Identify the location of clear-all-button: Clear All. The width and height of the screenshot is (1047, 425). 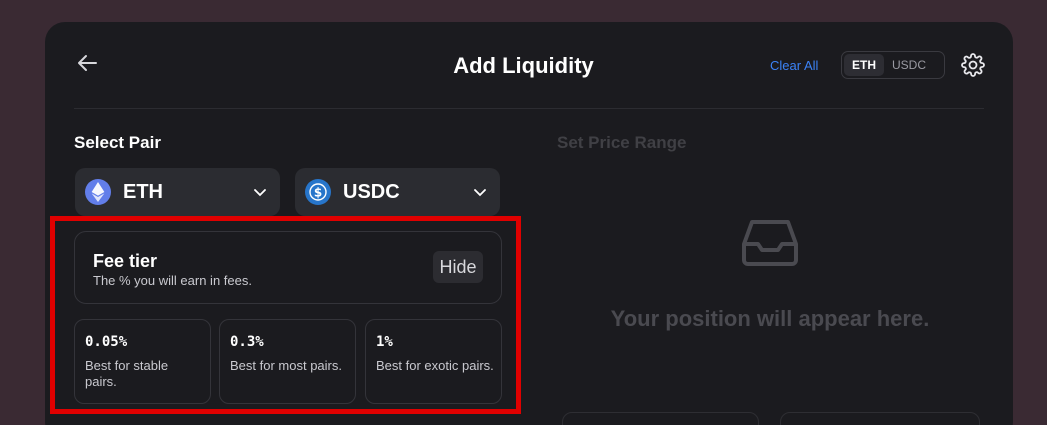
(794, 65).